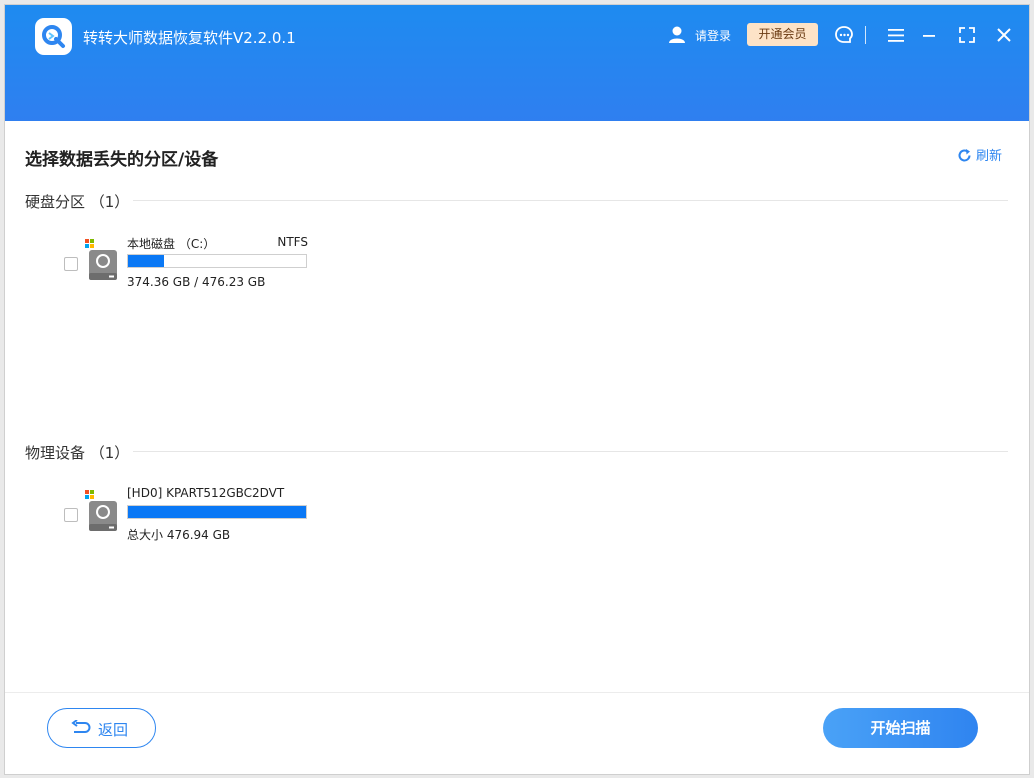 This screenshot has height=778, width=1034. Describe the element at coordinates (179, 535) in the screenshot. I see `device-size: 总大小 476.94 GB` at that location.